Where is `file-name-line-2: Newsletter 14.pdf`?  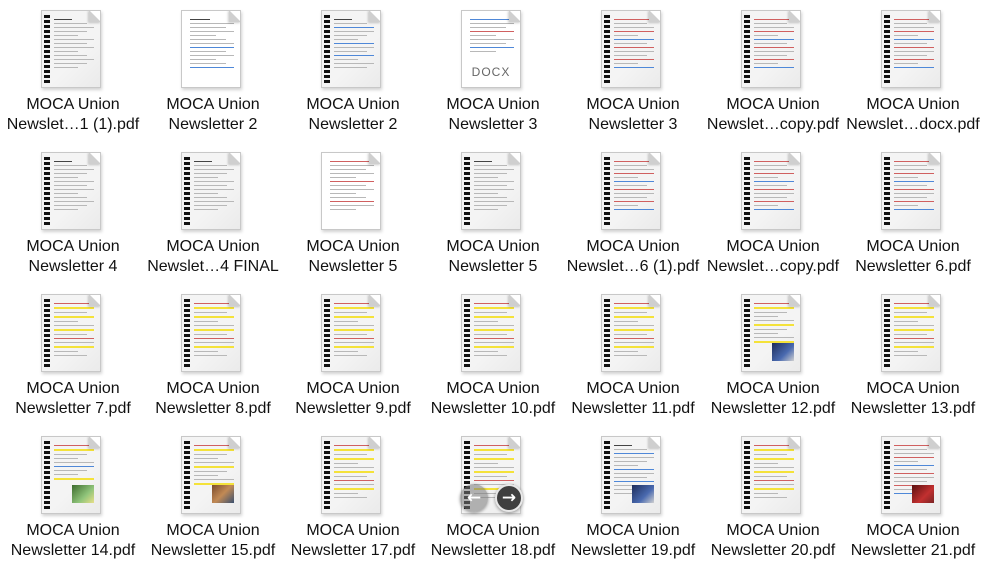
file-name-line-2: Newsletter 14.pdf is located at coordinates (73, 550).